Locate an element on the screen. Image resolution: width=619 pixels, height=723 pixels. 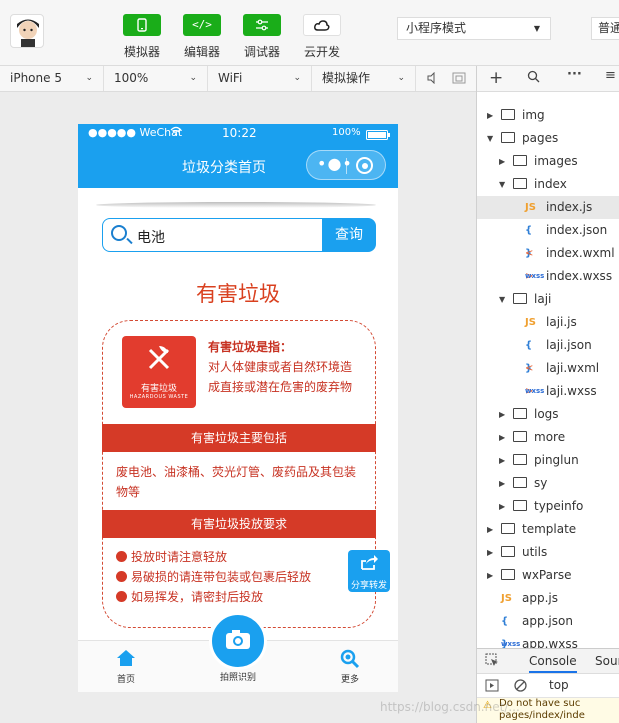
close-target-icon is located at coordinates (364, 165).